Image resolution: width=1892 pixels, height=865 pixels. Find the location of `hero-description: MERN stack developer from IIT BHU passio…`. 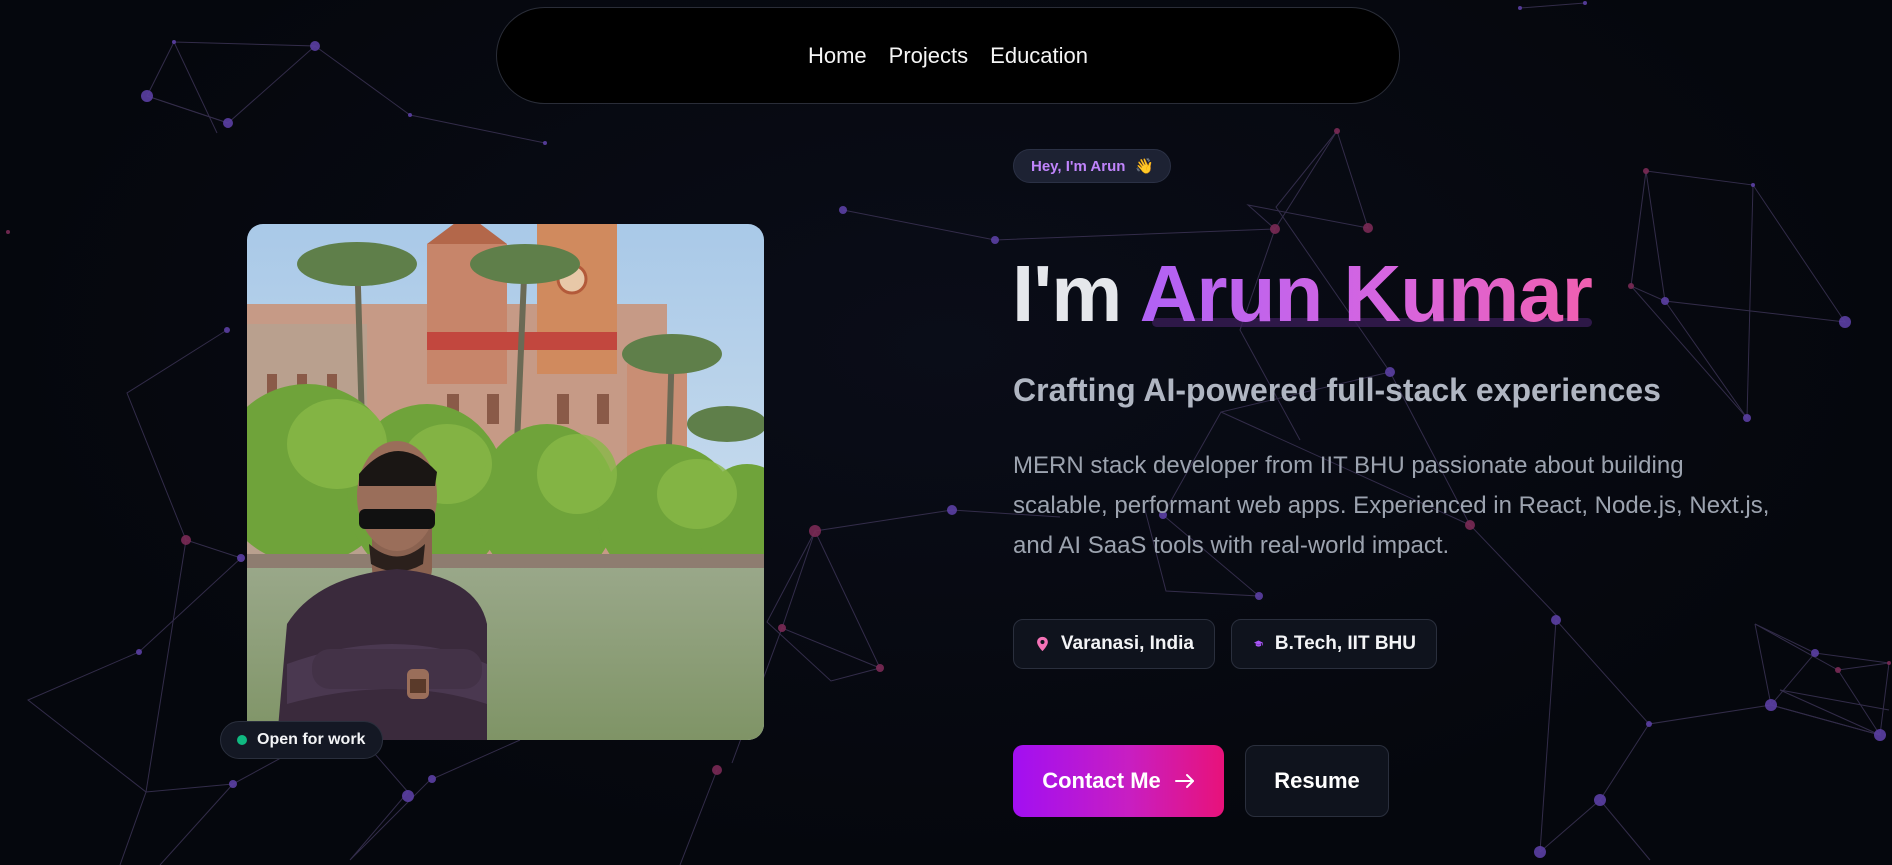

hero-description: MERN stack developer from IIT BHU passio… is located at coordinates (1391, 505).